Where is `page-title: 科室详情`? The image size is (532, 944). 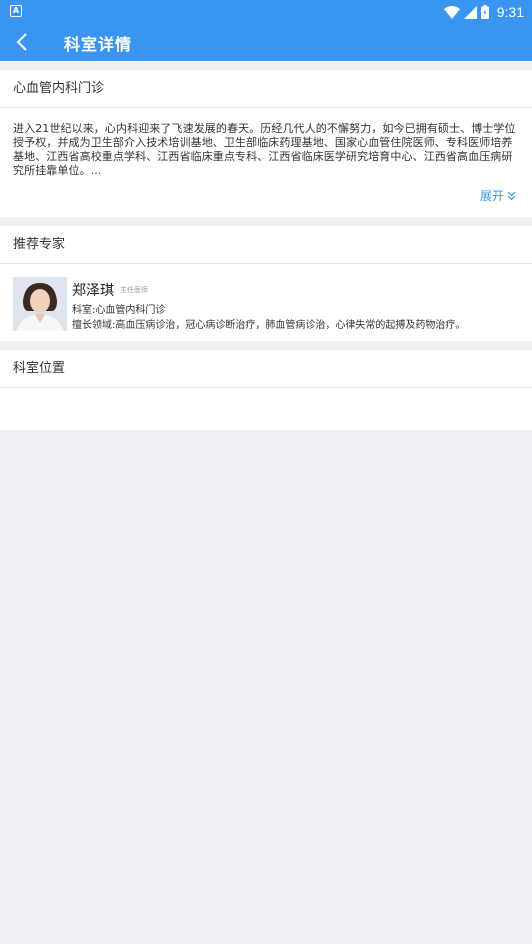 page-title: 科室详情 is located at coordinates (98, 44).